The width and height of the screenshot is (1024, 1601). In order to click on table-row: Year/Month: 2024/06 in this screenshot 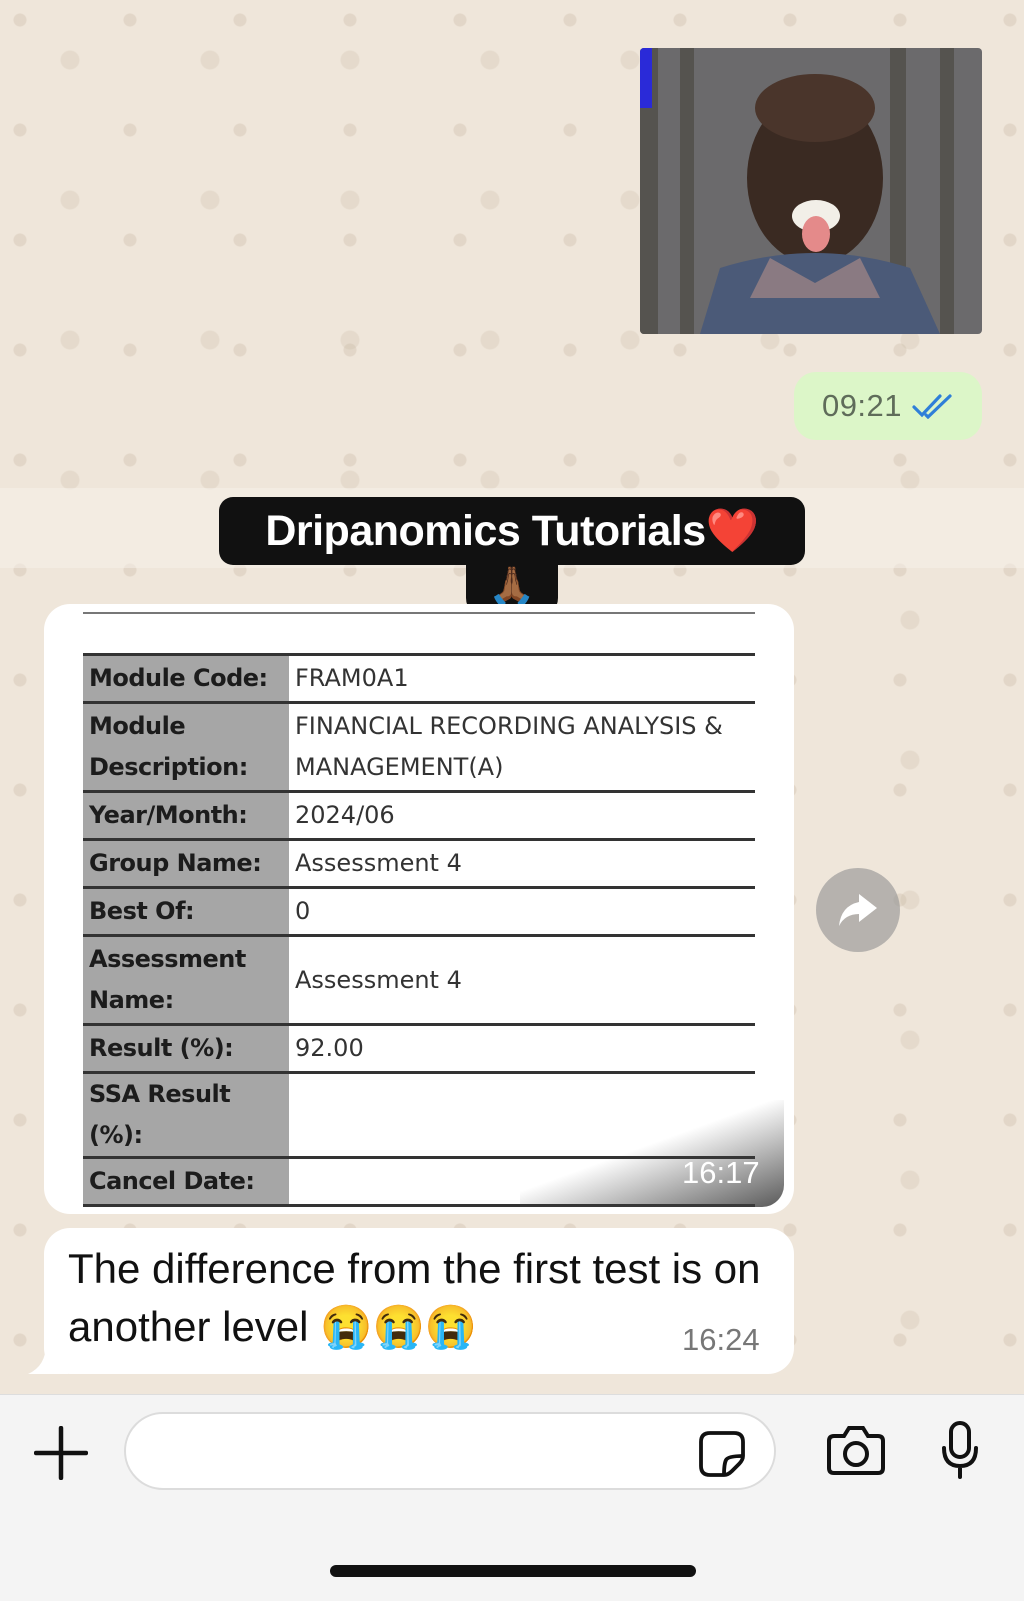, I will do `click(419, 815)`.